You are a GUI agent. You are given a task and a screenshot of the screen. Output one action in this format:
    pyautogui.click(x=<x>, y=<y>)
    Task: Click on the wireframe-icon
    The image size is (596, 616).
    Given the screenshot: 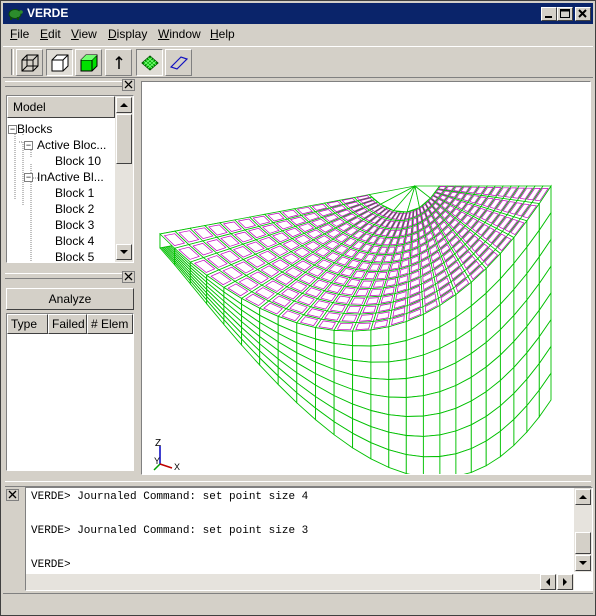 What is the action you would take?
    pyautogui.click(x=30, y=63)
    